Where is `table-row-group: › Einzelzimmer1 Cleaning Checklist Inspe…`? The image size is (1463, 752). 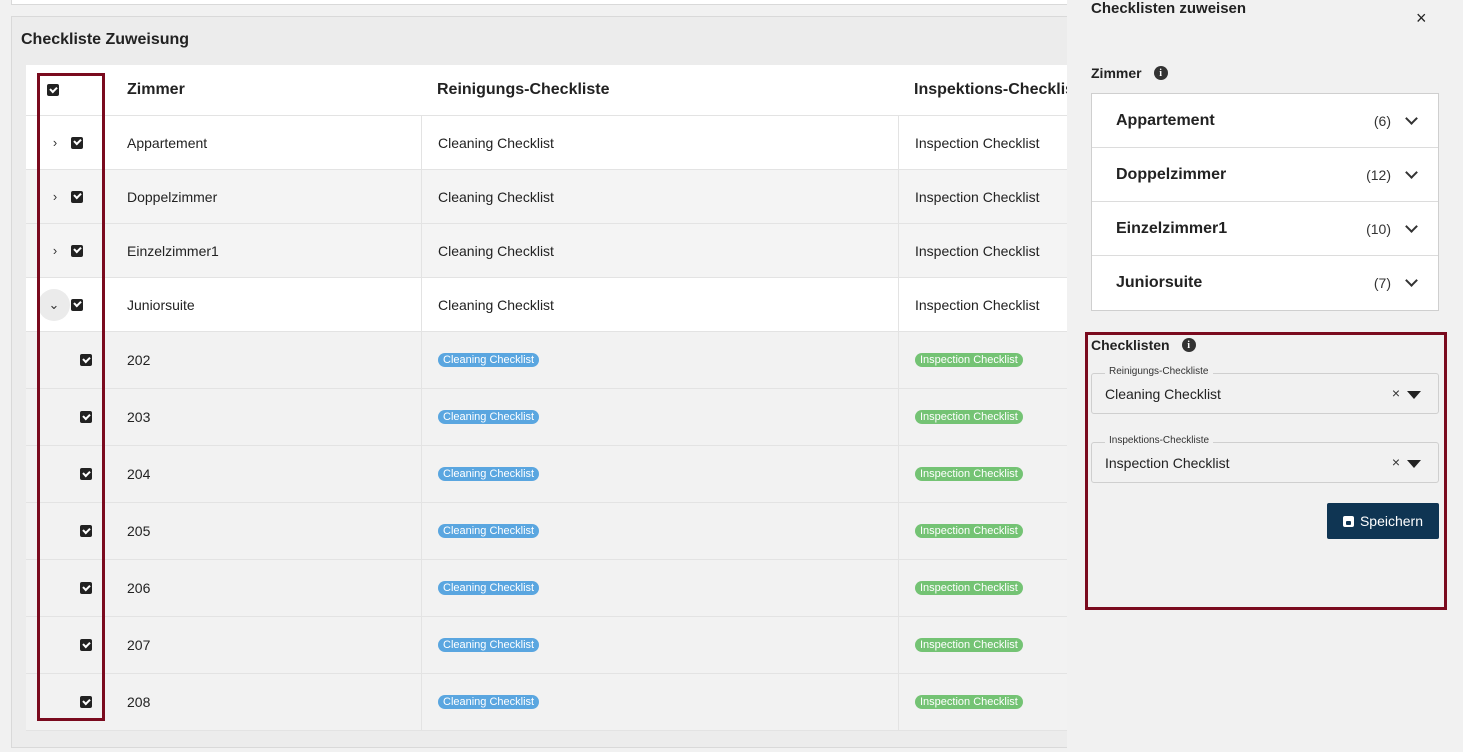 table-row-group: › Einzelzimmer1 Cleaning Checklist Inspe… is located at coordinates (554, 251).